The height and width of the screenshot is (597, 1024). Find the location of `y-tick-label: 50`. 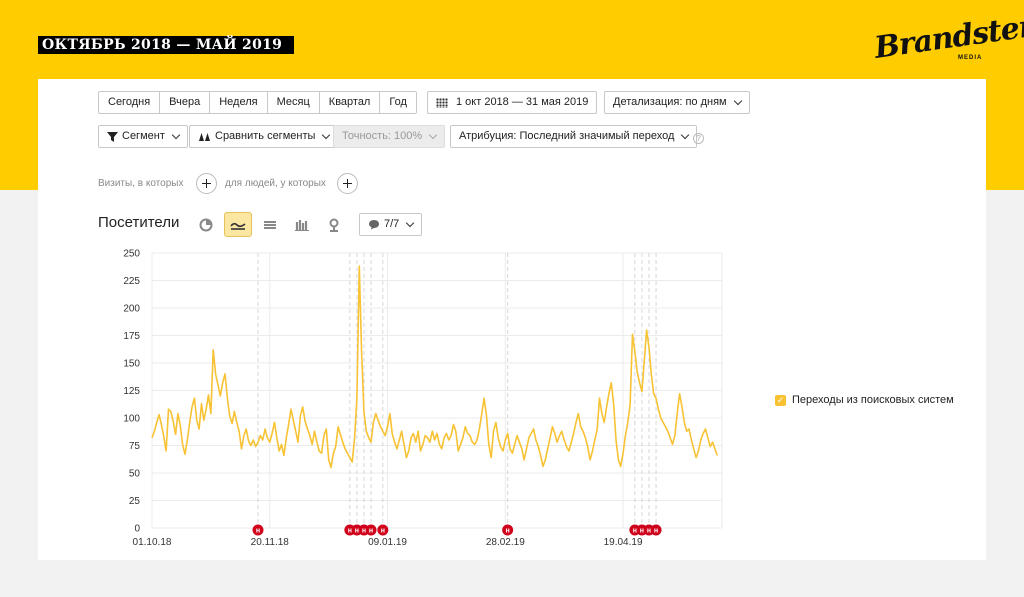

y-tick-label: 50 is located at coordinates (135, 474).